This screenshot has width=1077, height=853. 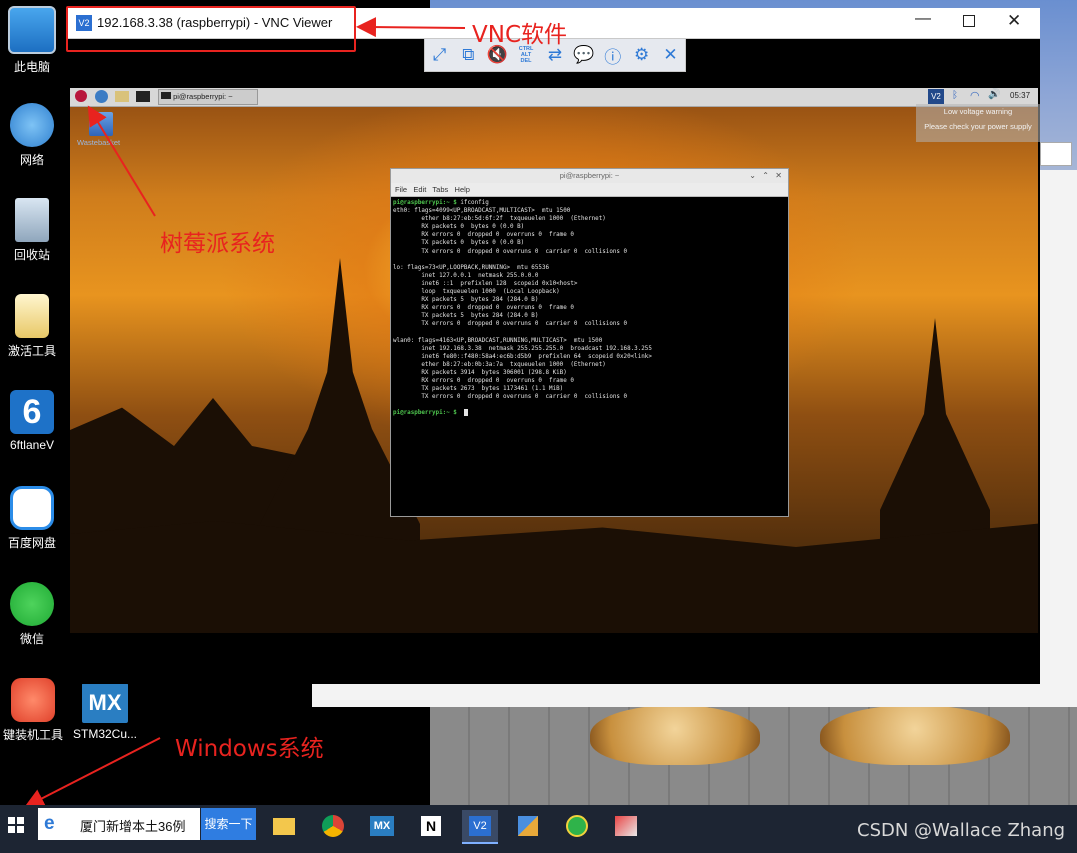 I want to click on notion-icon: N, so click(x=431, y=826).